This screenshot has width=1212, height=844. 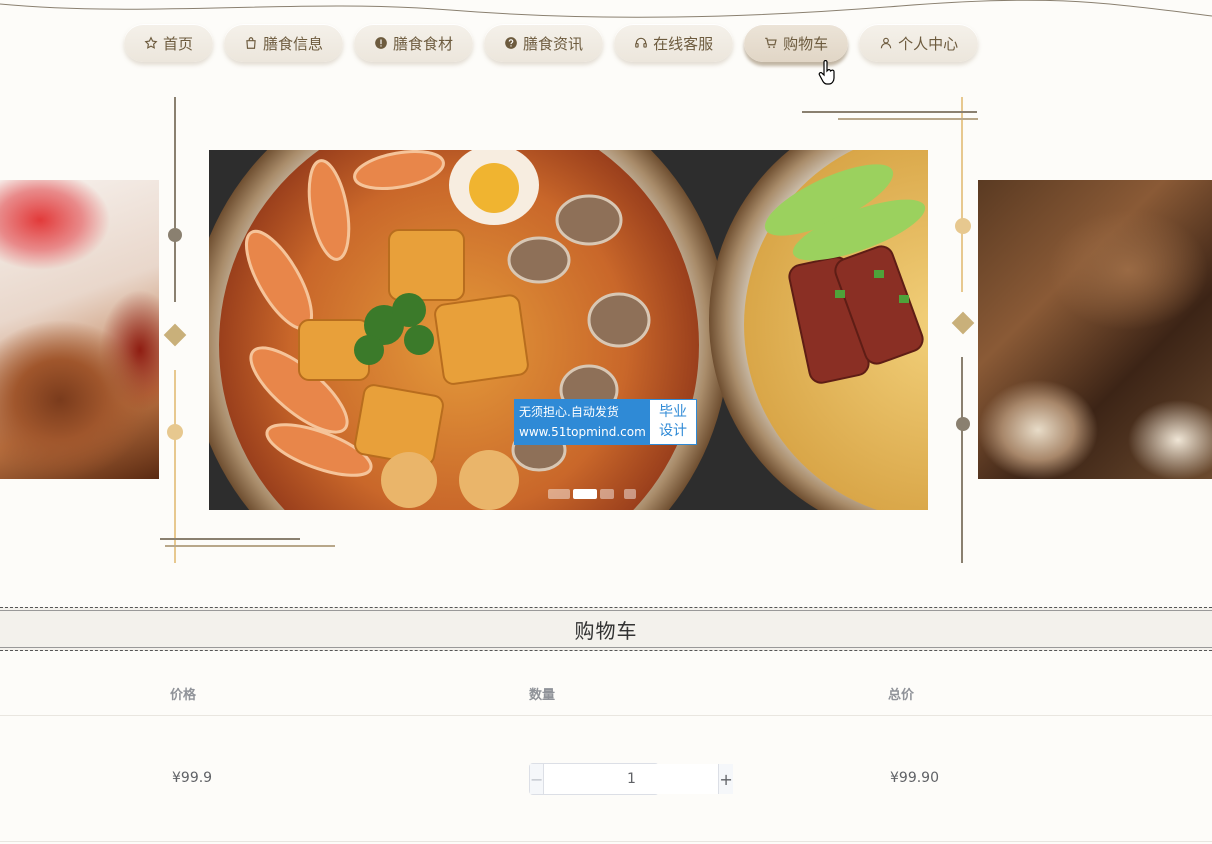 I want to click on watermark-badge: 无须担心.自动发货 www.51topmind.com 毕业 设计, so click(x=605, y=422).